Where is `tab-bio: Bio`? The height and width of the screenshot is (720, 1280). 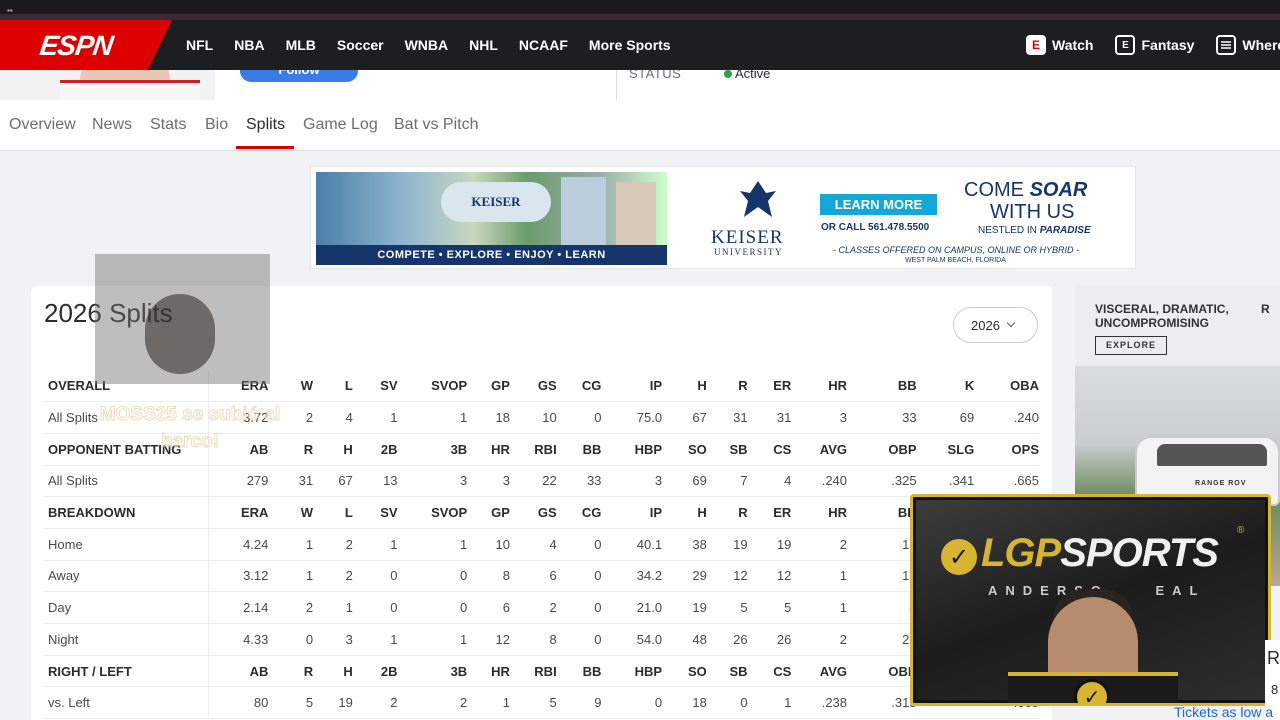 tab-bio: Bio is located at coordinates (216, 125).